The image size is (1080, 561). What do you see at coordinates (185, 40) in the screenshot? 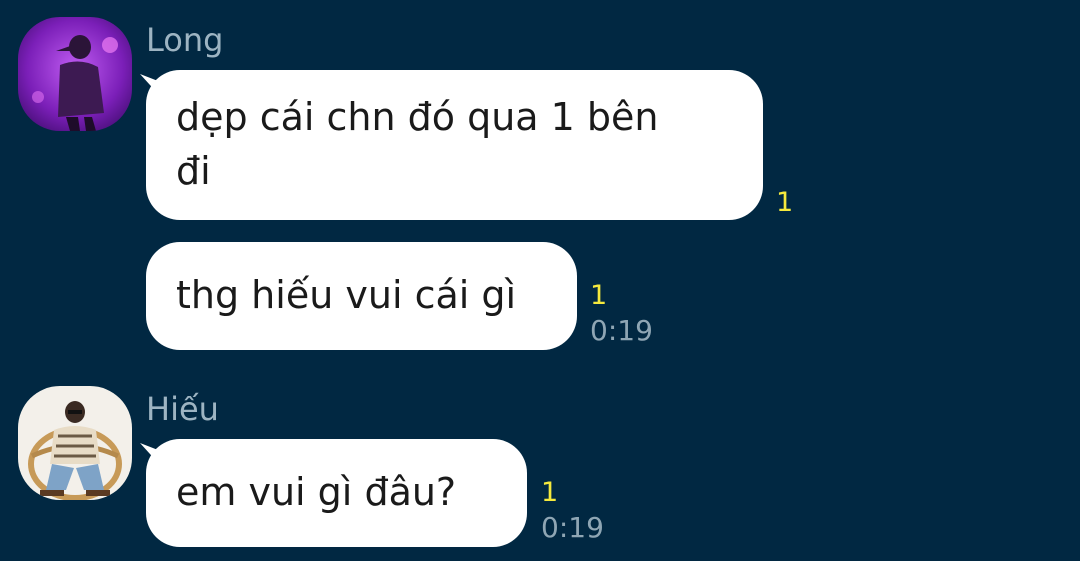
I see `sender-name: Long` at bounding box center [185, 40].